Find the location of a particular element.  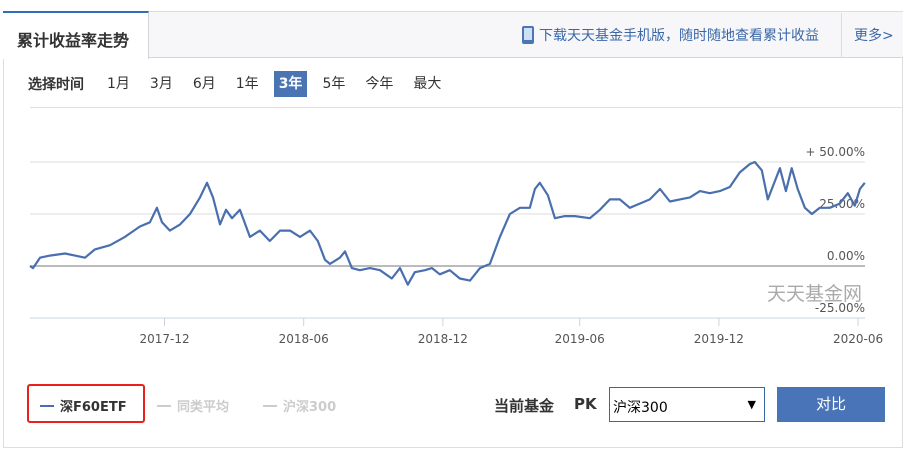

compare-select: 沪深300 ▼ is located at coordinates (687, 404).